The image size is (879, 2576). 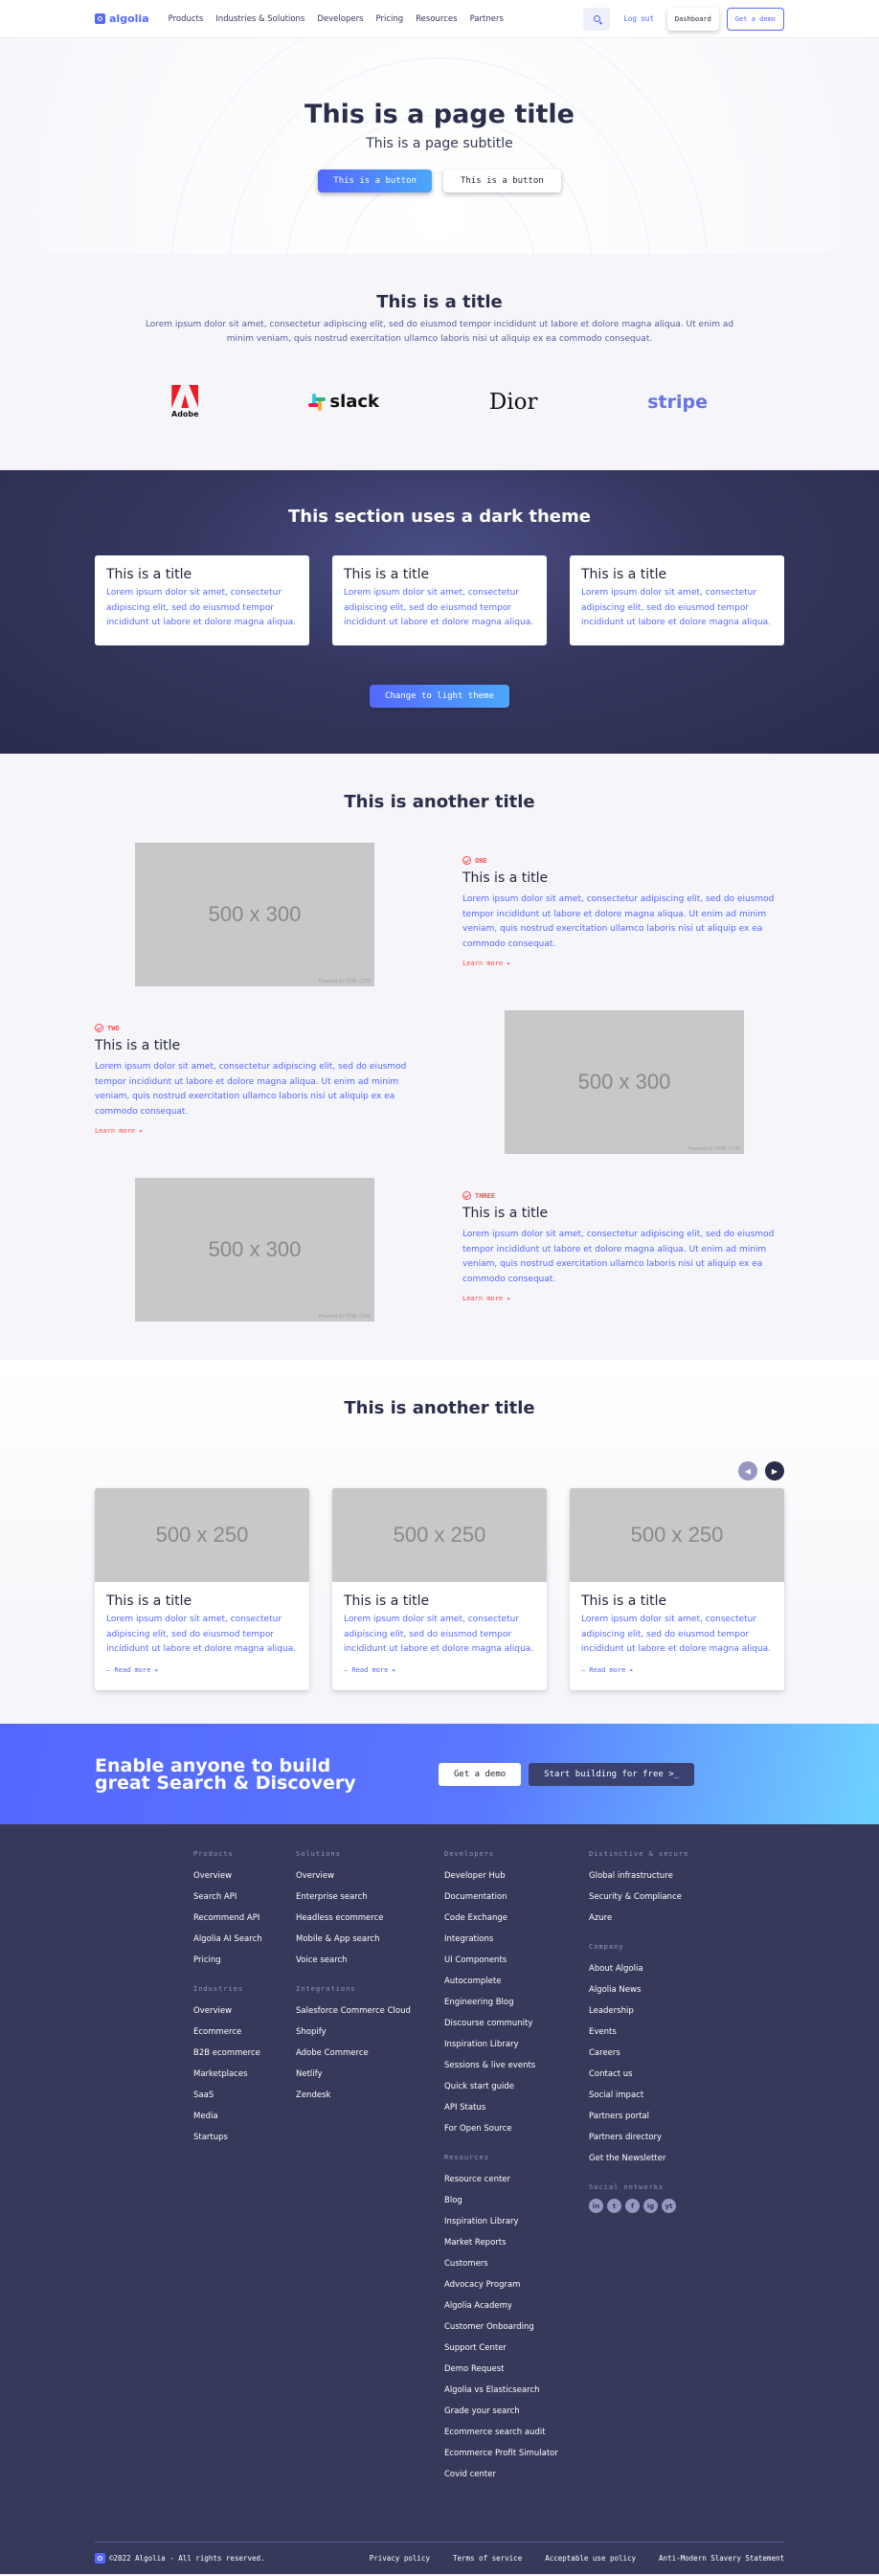 I want to click on anti-slavery-link: Anti-Modern Slavery Statement, so click(x=722, y=2558).